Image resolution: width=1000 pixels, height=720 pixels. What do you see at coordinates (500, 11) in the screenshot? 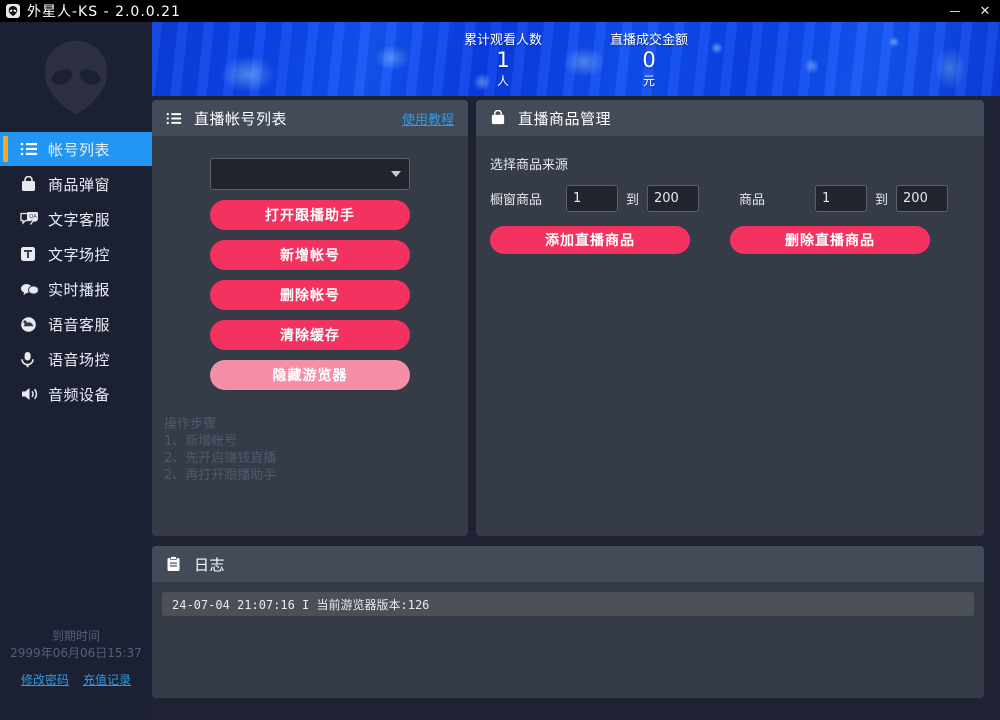
I see `title-bar: 外星人-KS - 2.0.0.21 ✕` at bounding box center [500, 11].